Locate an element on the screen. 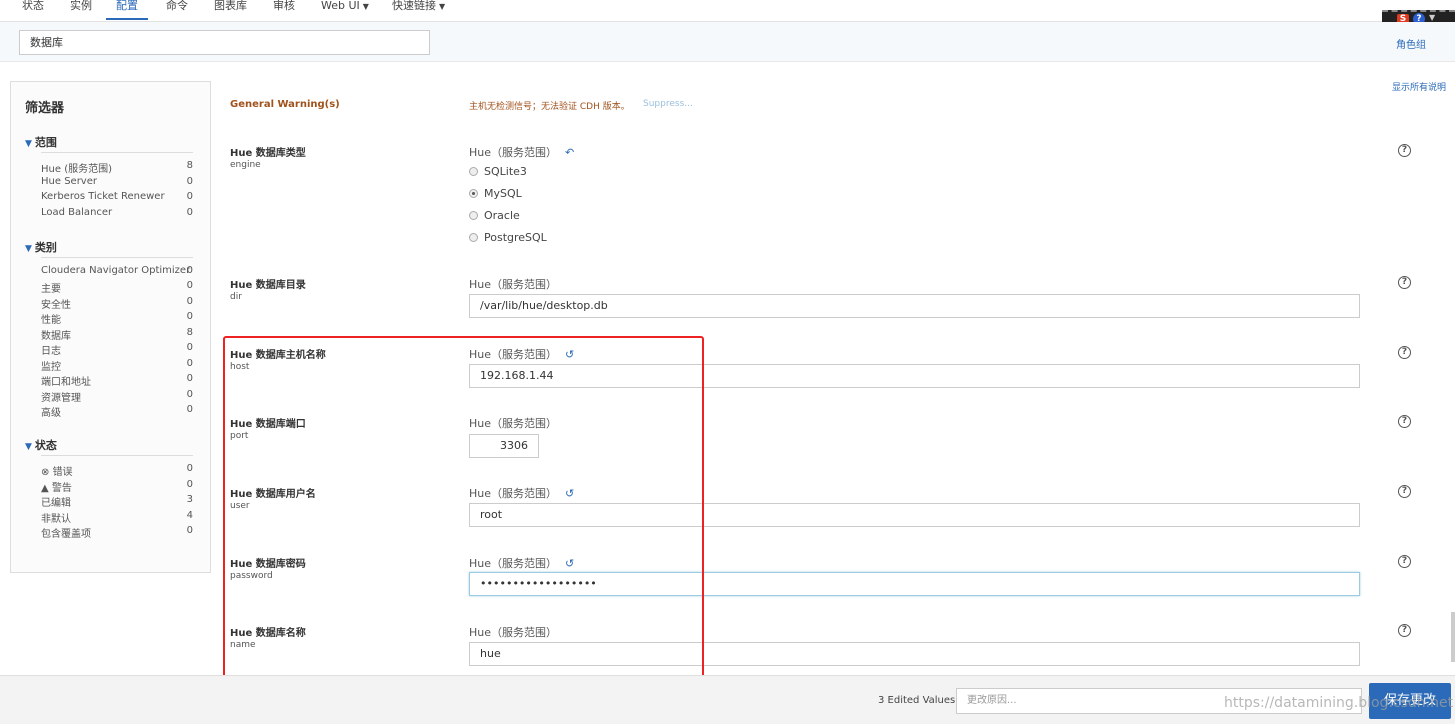 This screenshot has width=1455, height=724. filter-item: Hue (服务范围) 8 is located at coordinates (117, 167).